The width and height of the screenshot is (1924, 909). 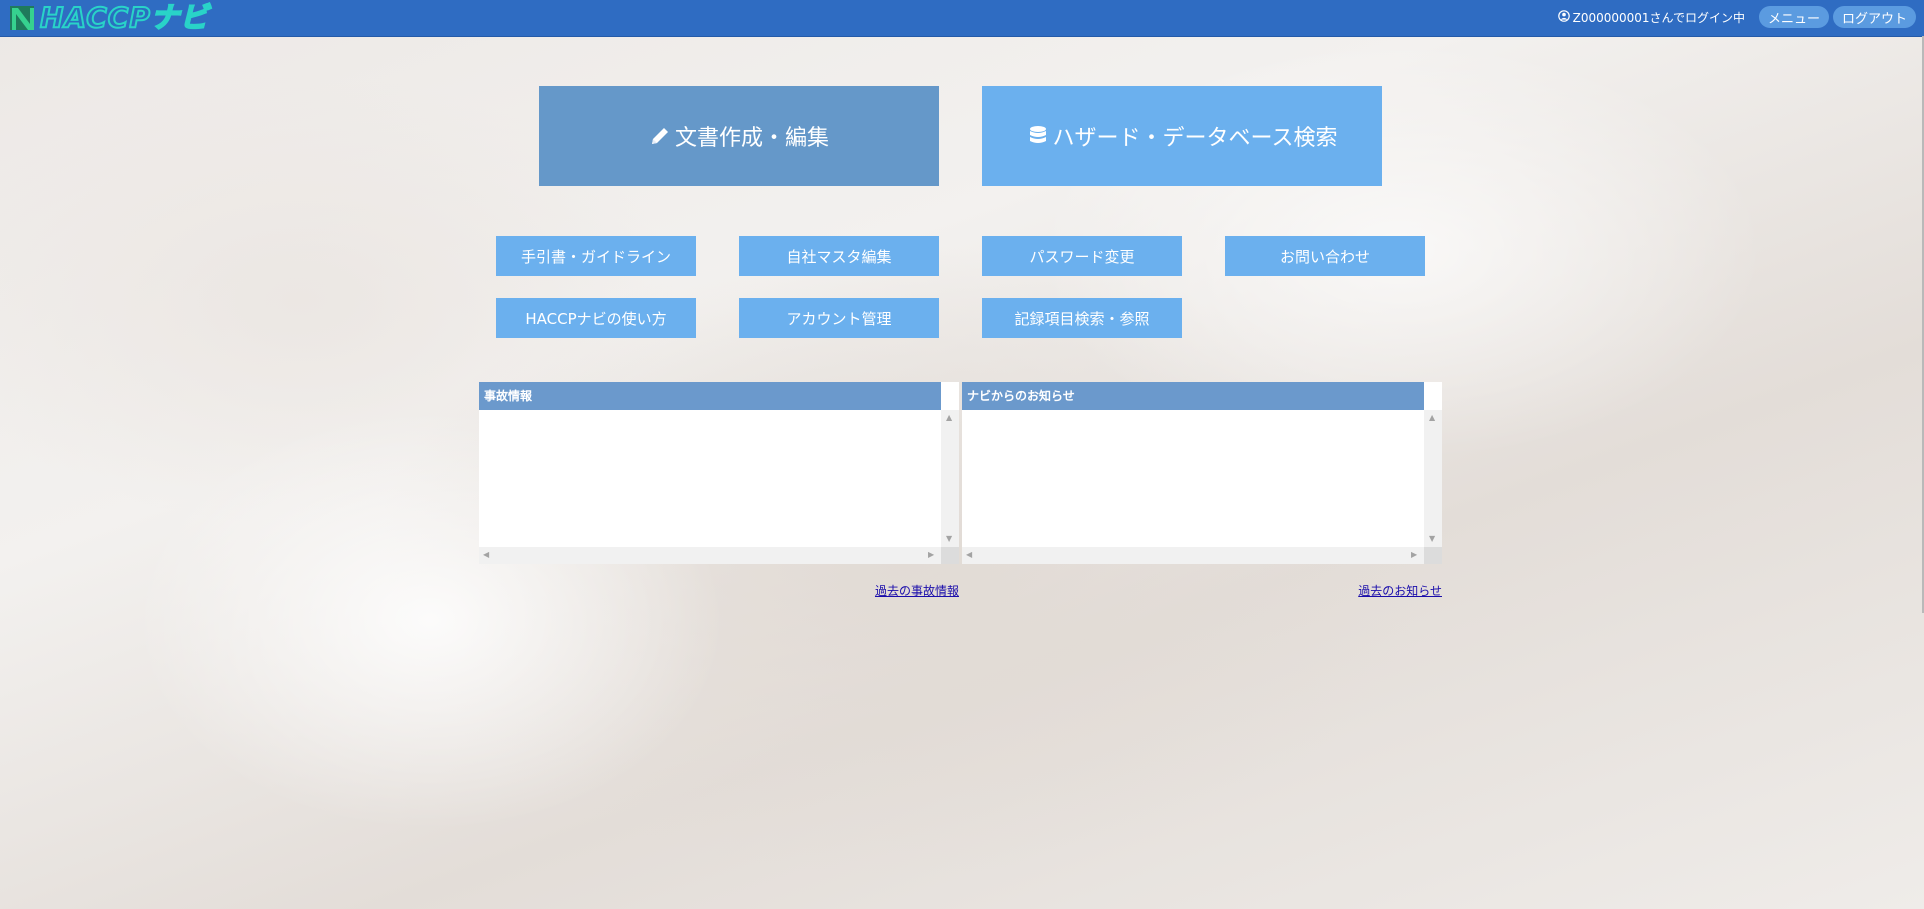 What do you see at coordinates (660, 136) in the screenshot?
I see `pencil-icon` at bounding box center [660, 136].